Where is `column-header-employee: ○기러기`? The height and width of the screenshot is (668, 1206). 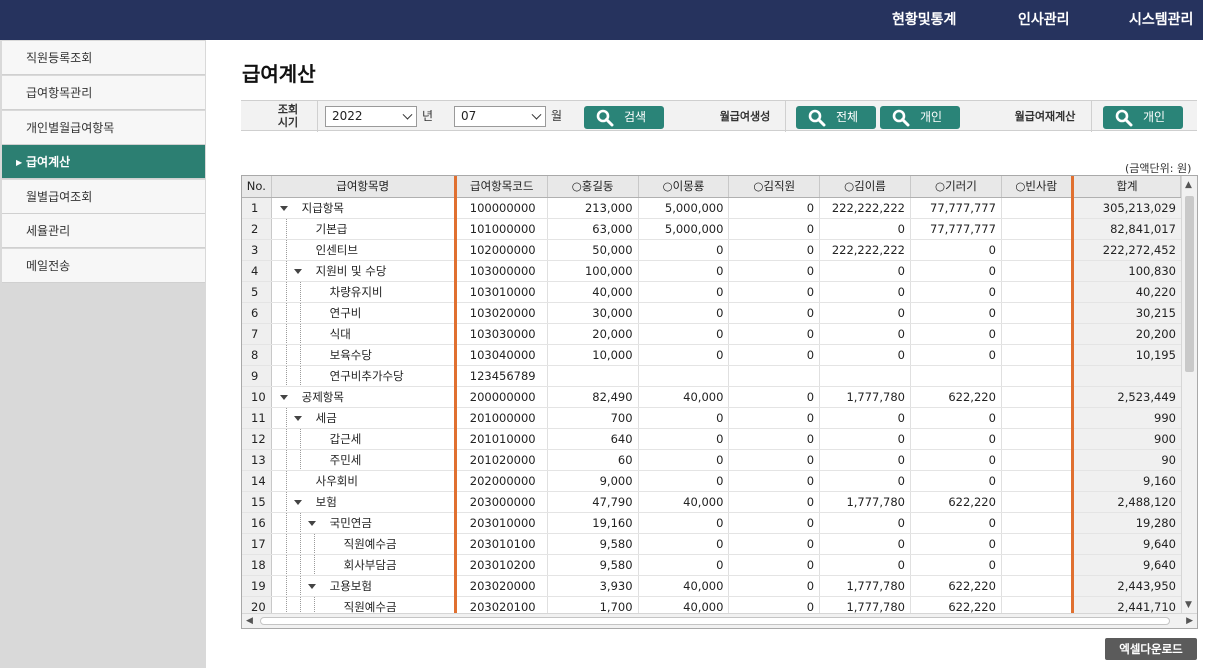 column-header-employee: ○기러기 is located at coordinates (956, 187).